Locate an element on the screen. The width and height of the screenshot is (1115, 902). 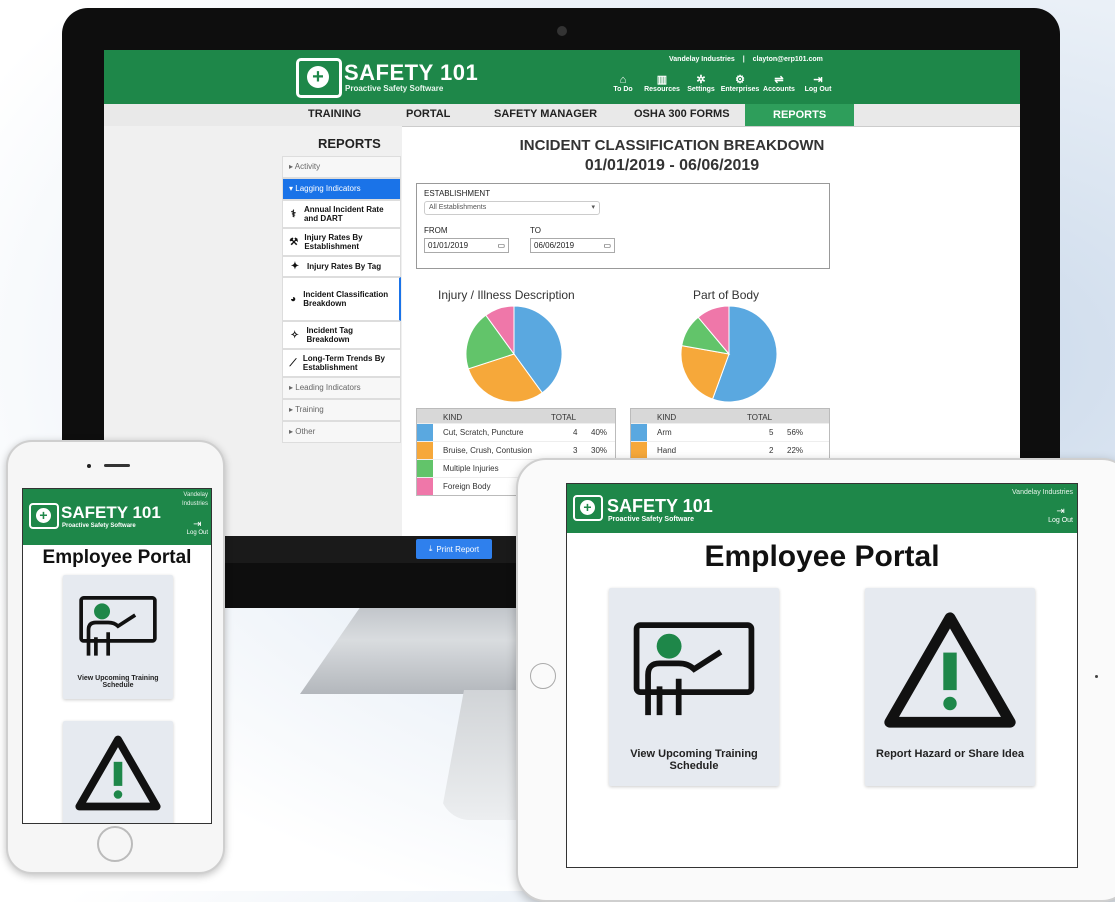
tab-portal: PORTAL is located at coordinates (428, 114).